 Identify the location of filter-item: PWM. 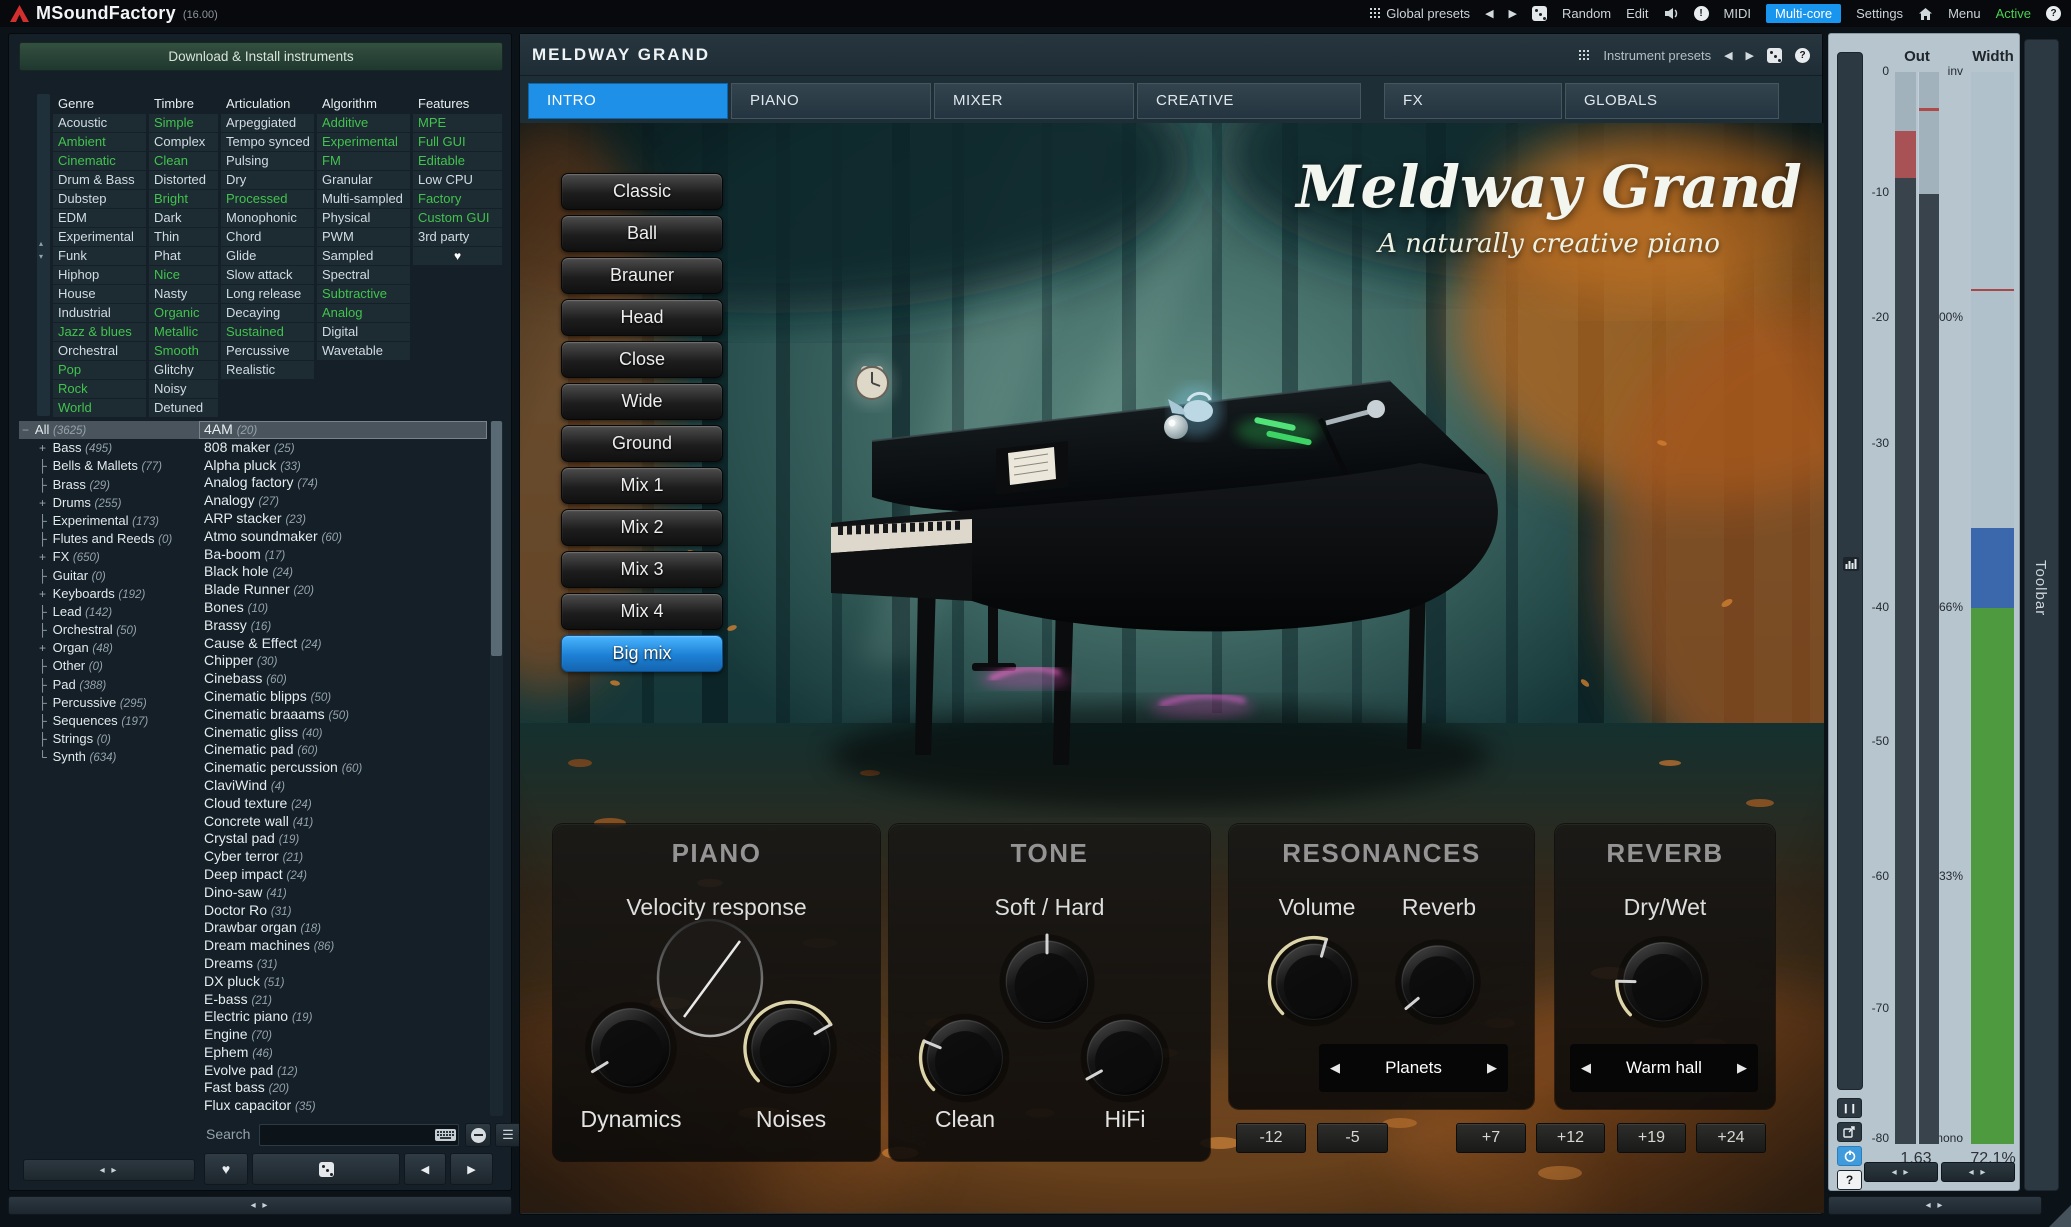
(363, 237).